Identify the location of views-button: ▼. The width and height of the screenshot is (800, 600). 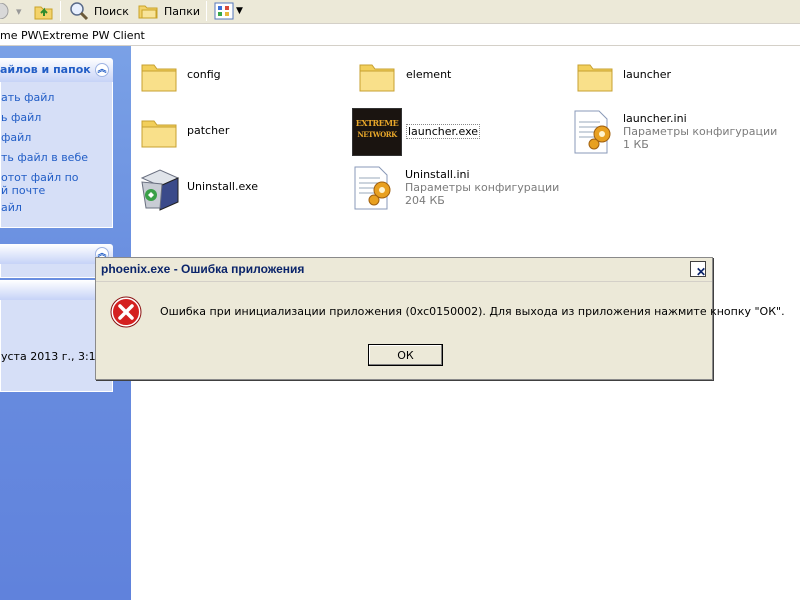
(228, 11).